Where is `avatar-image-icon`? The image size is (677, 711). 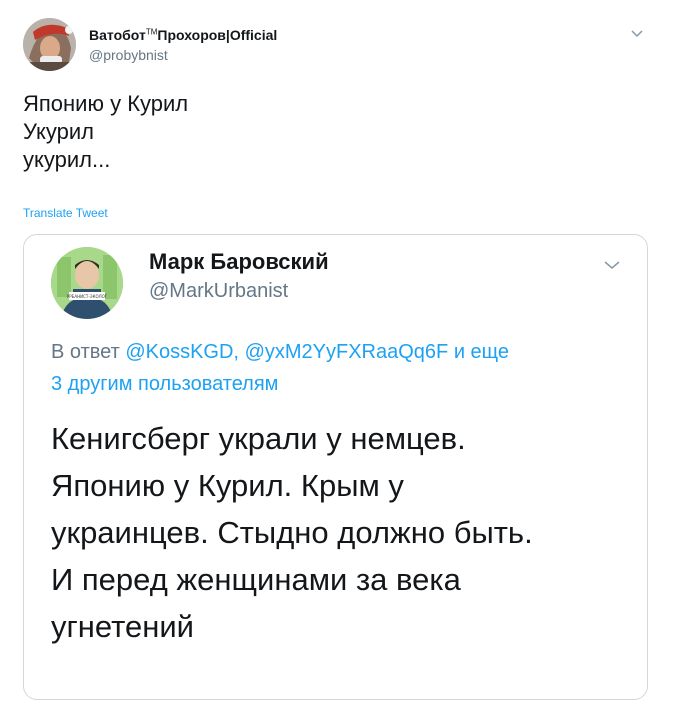
avatar-image-icon is located at coordinates (49, 44).